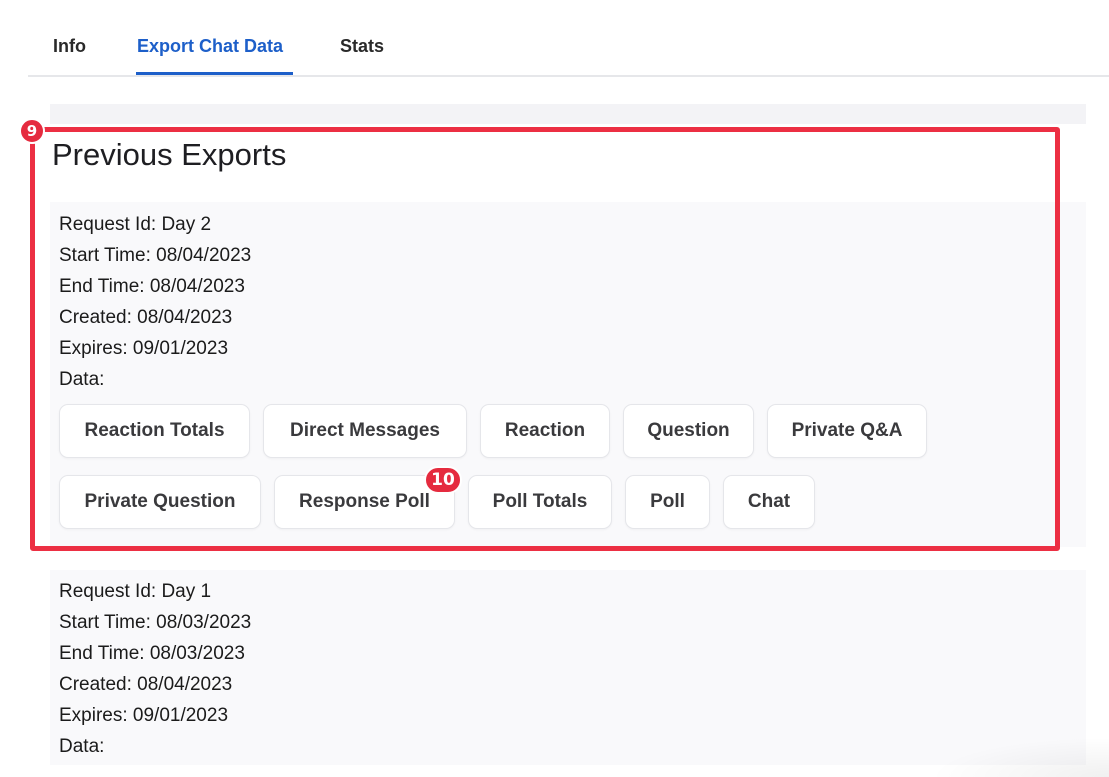  What do you see at coordinates (155, 622) in the screenshot?
I see `start-time: Start Time: 08/03/2023` at bounding box center [155, 622].